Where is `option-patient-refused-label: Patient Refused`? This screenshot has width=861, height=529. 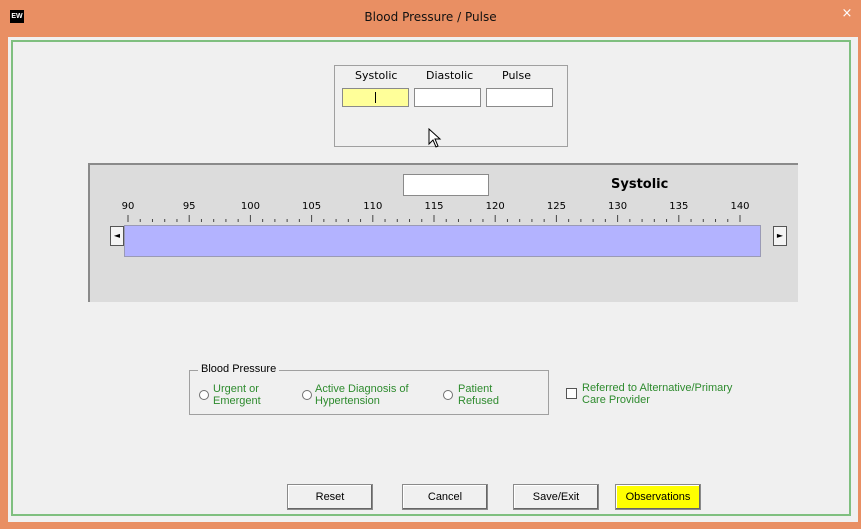
option-patient-refused-label: Patient Refused is located at coordinates (478, 395).